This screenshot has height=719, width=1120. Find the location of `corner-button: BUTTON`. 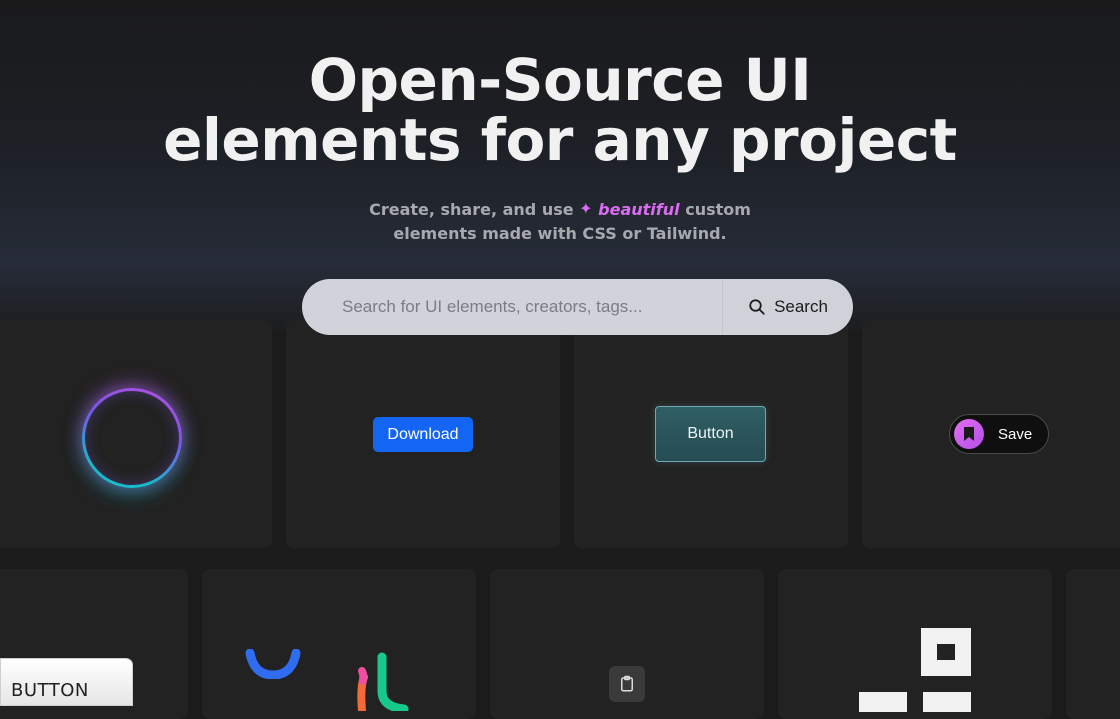

corner-button: BUTTON is located at coordinates (66, 682).